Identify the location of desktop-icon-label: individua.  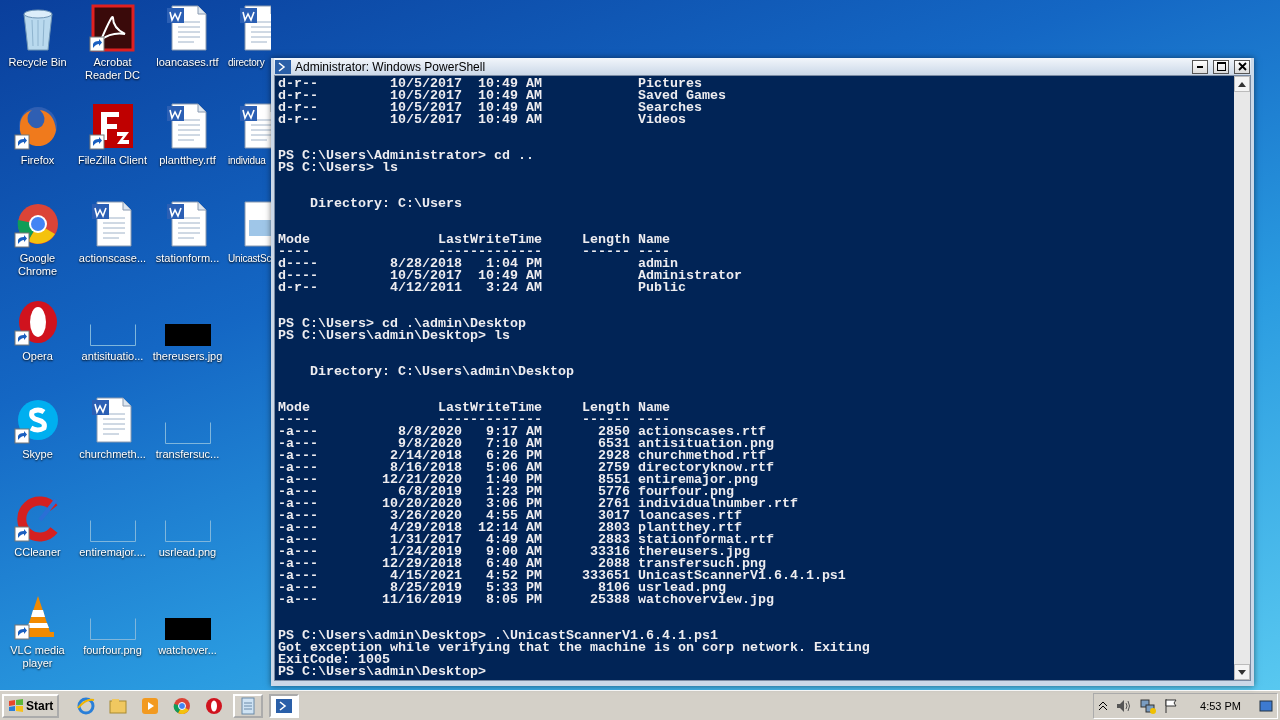
(247, 160).